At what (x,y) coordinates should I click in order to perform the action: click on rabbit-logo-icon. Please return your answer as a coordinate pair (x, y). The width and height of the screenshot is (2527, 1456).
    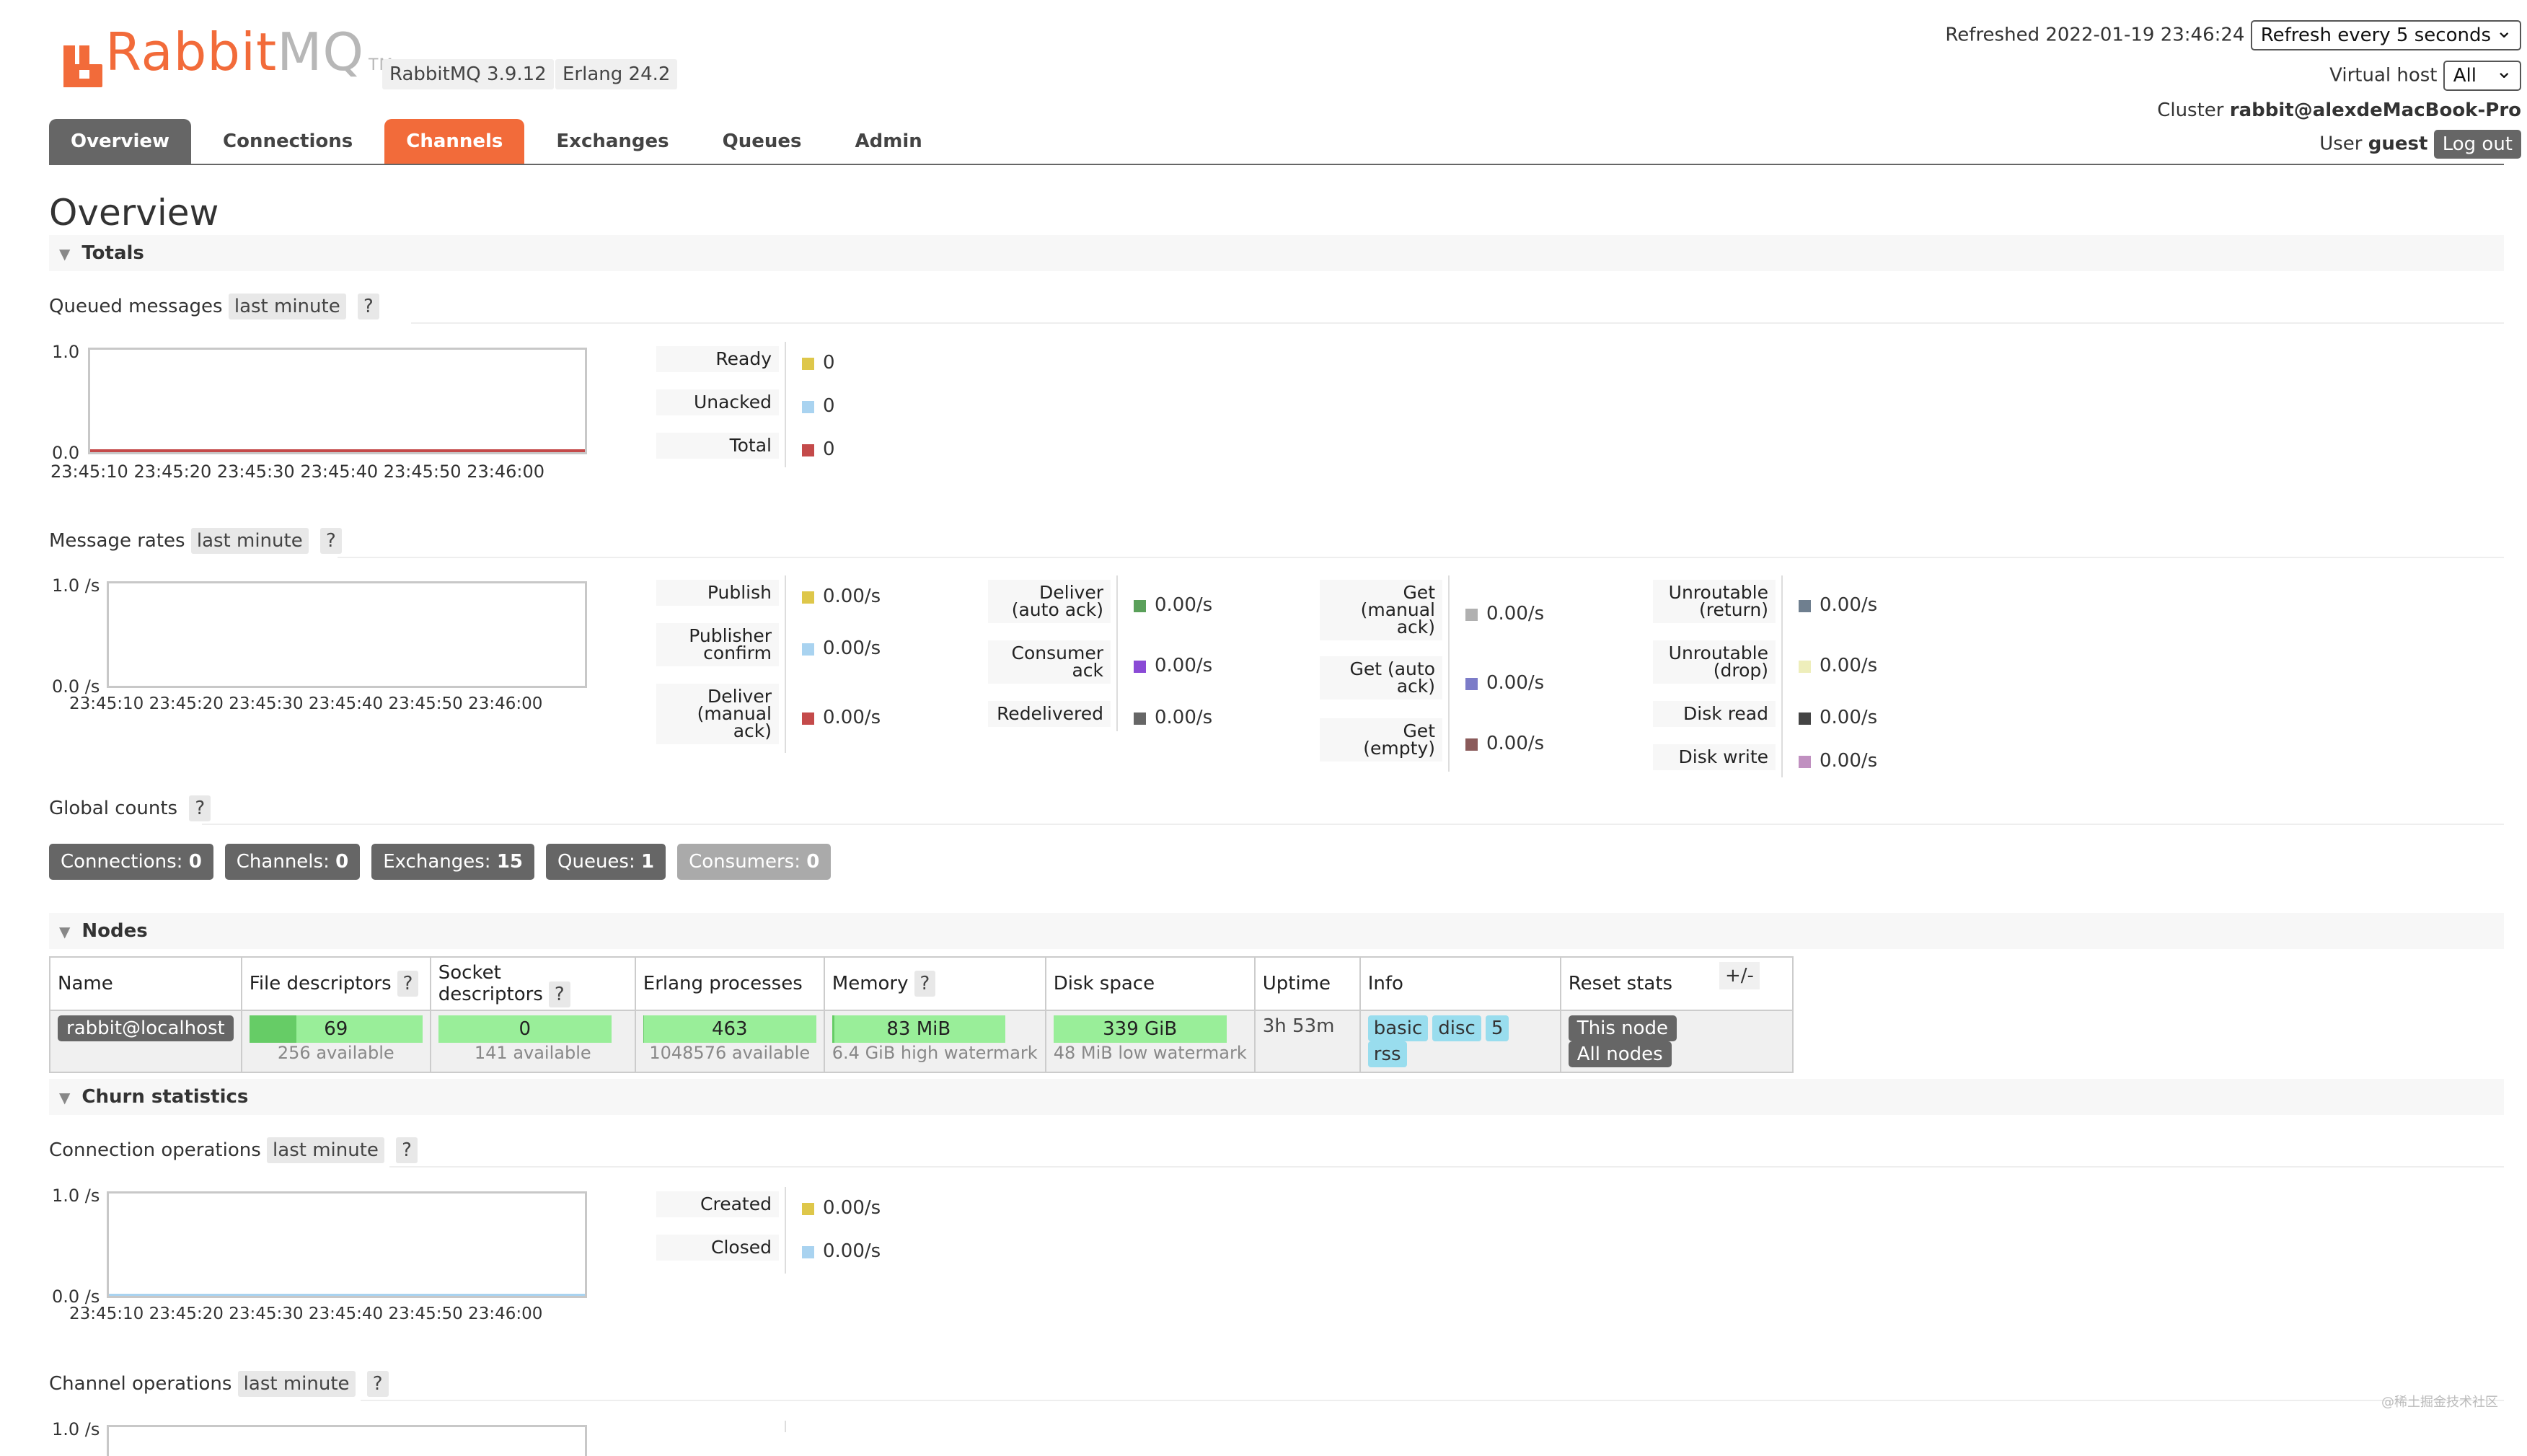
    Looking at the image, I should click on (82, 66).